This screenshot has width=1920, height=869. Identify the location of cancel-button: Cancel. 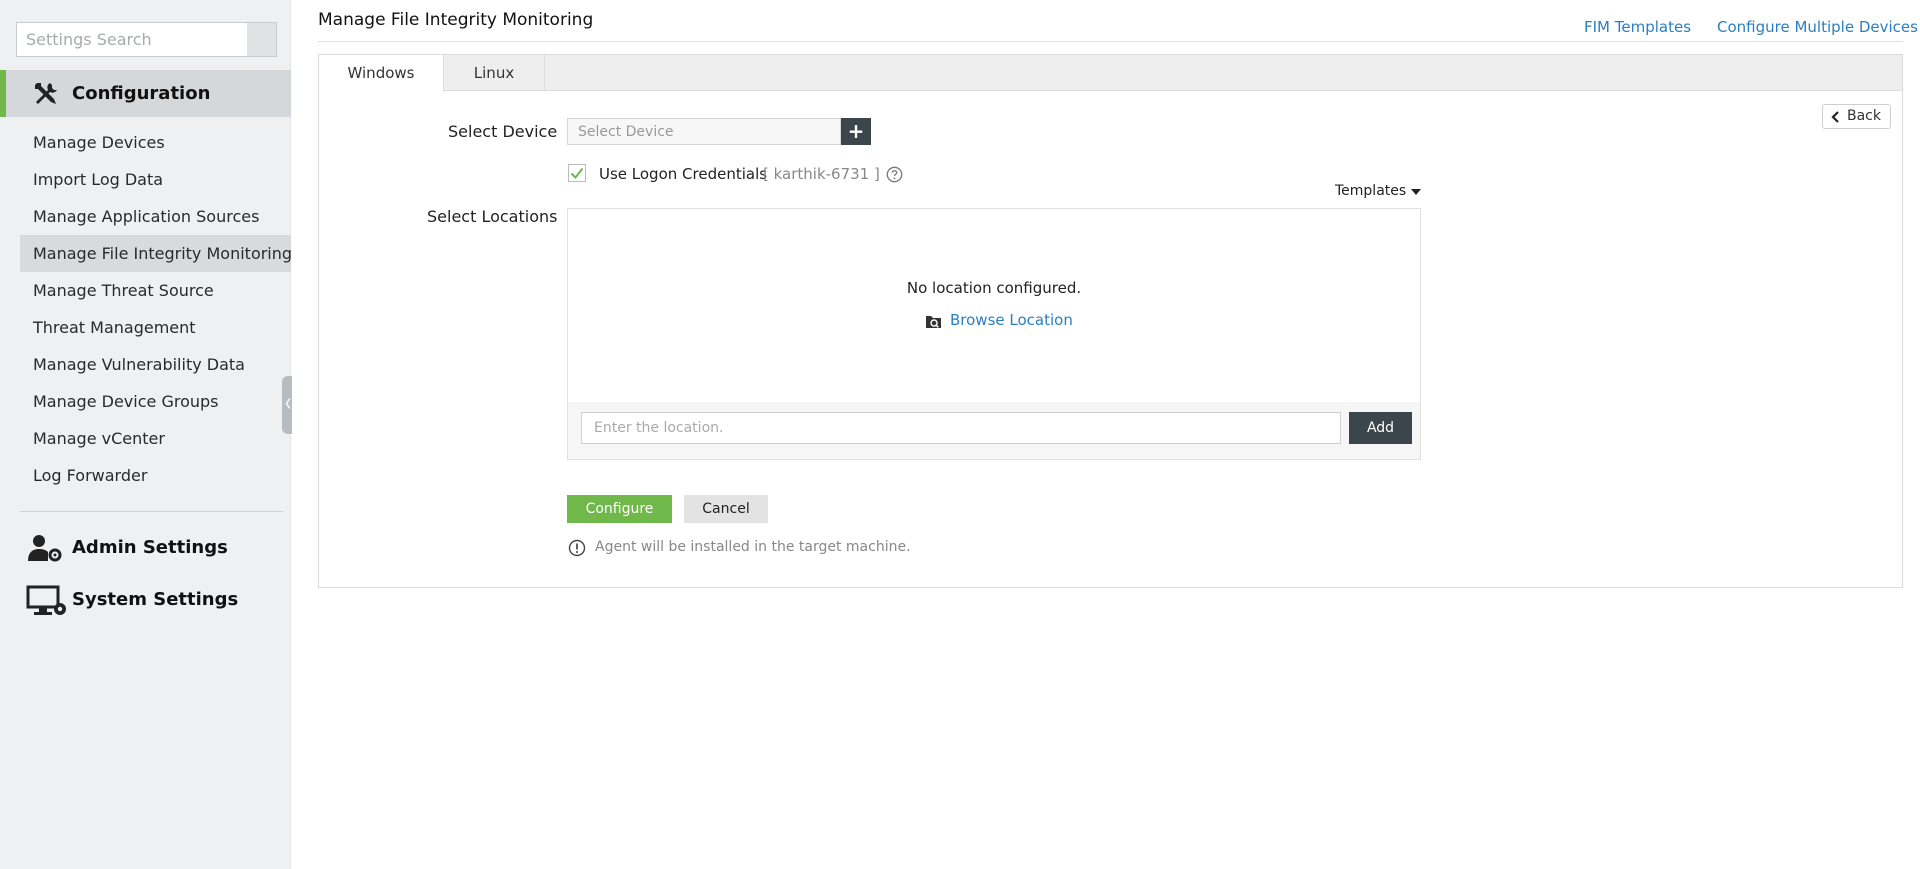
(726, 509).